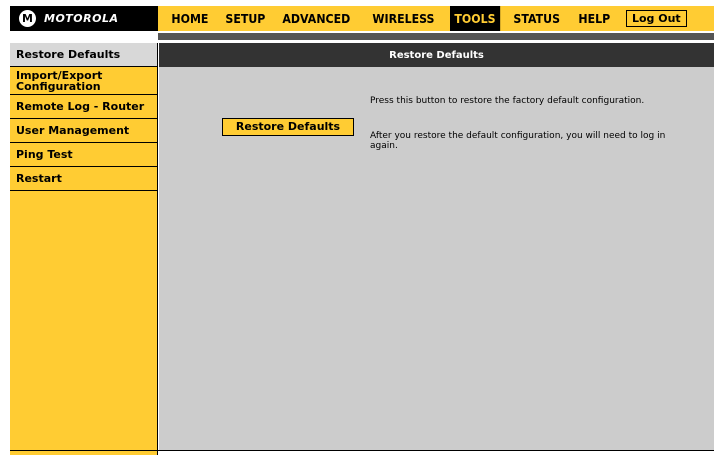 This screenshot has height=455, width=714. What do you see at coordinates (68, 54) in the screenshot?
I see `sidebar-item-label: Restore Defaults` at bounding box center [68, 54].